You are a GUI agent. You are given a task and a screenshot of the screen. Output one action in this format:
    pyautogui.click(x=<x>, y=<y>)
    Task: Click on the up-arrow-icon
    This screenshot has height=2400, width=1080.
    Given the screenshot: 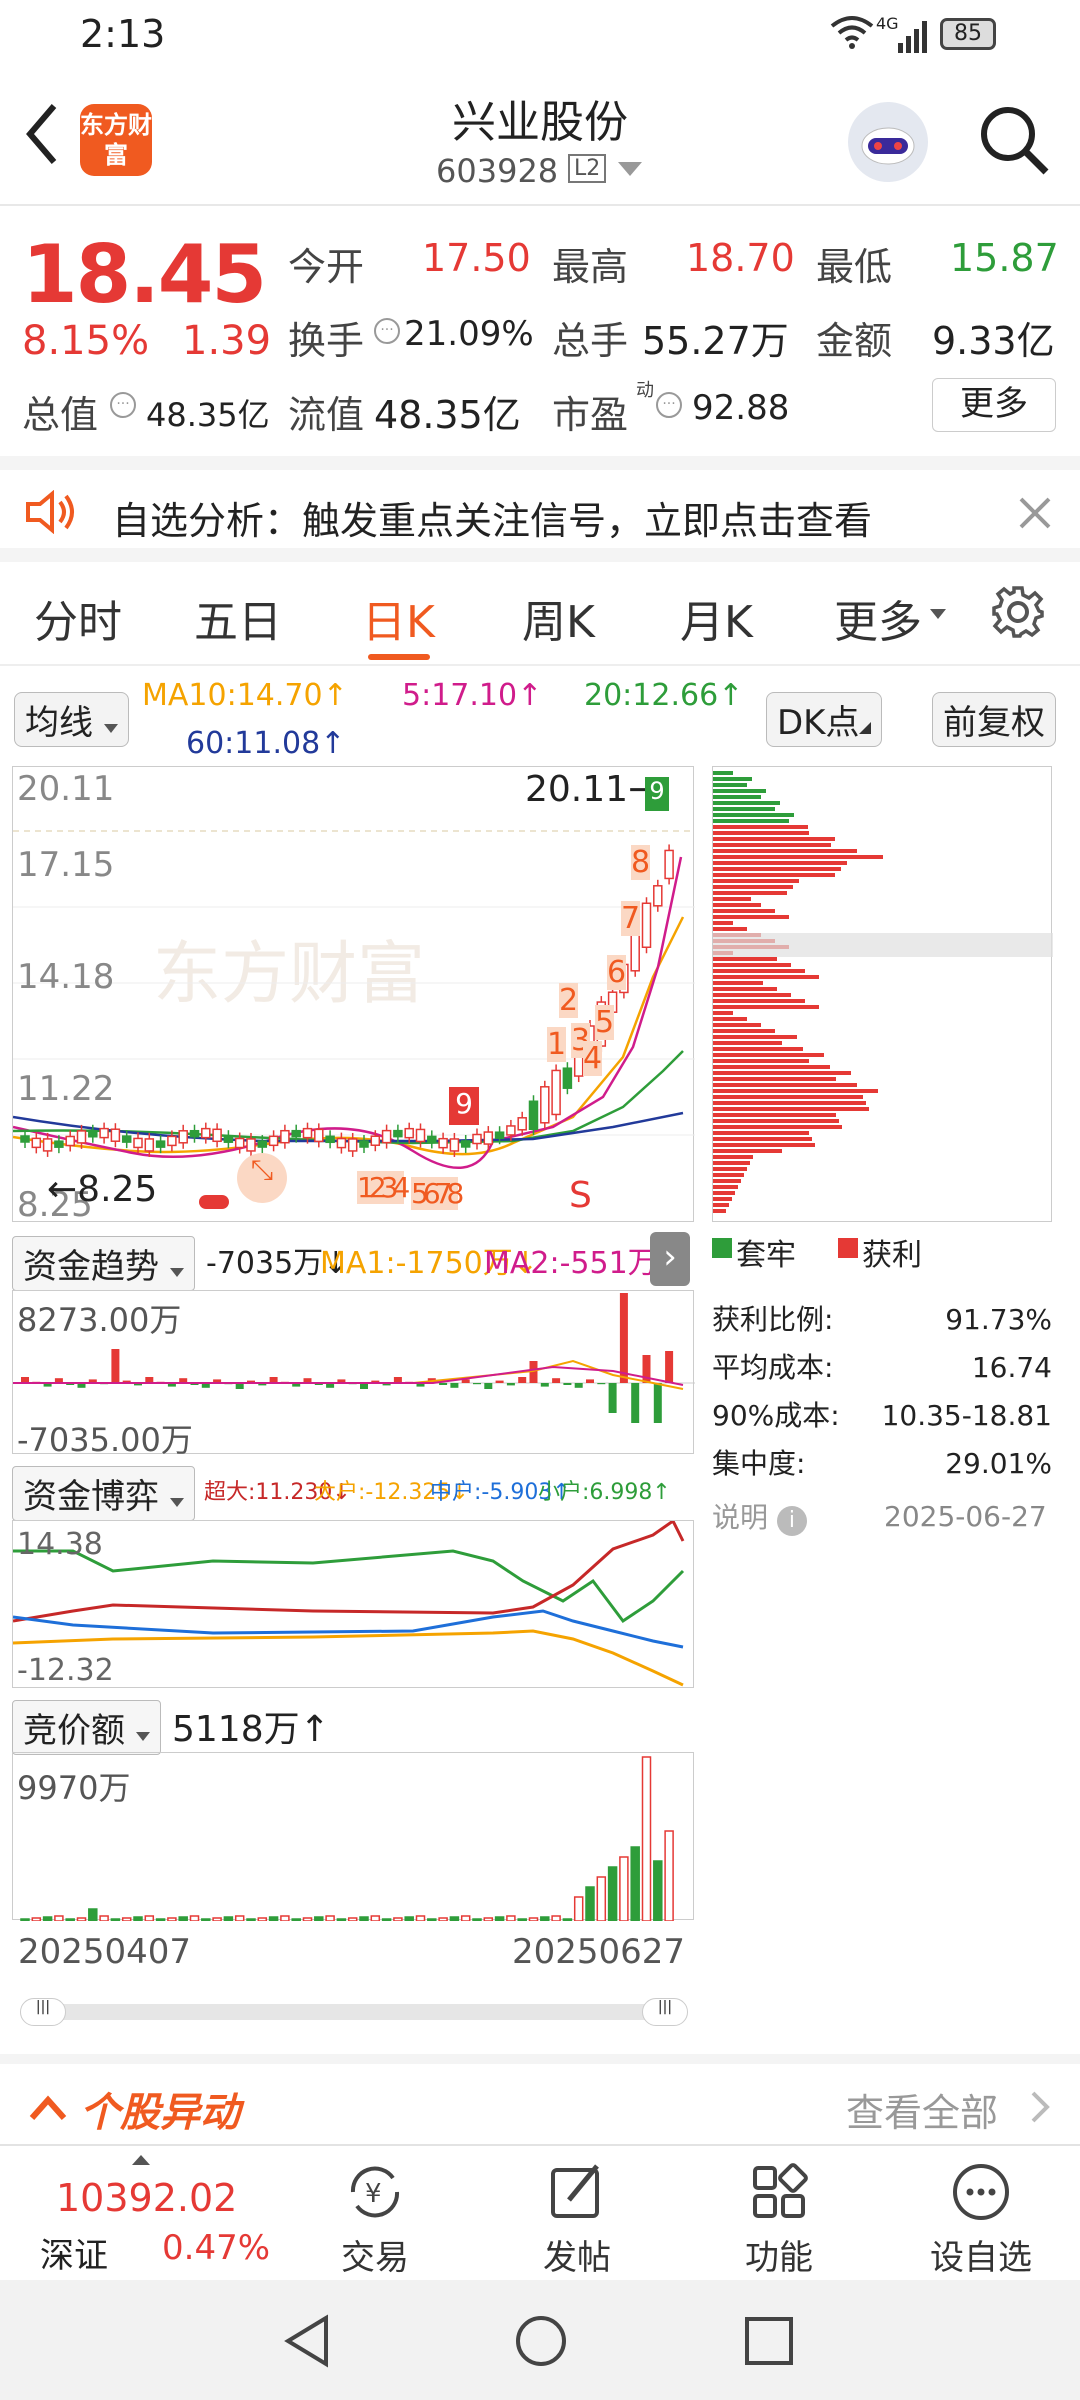 What is the action you would take?
    pyautogui.click(x=141, y=2159)
    